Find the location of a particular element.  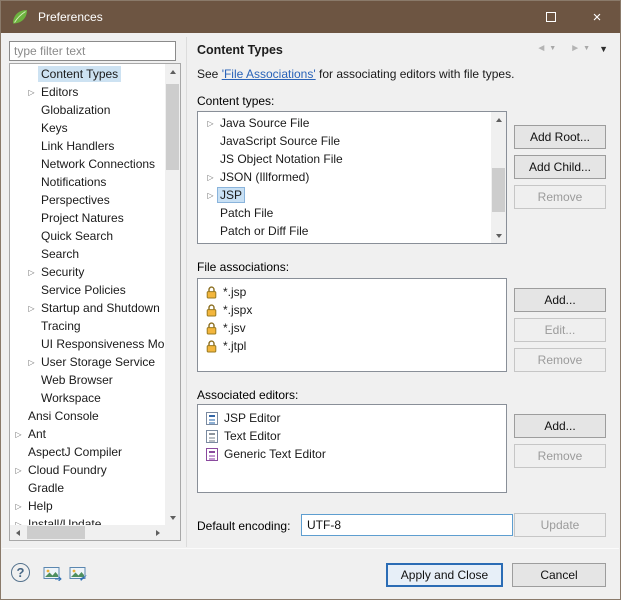

export-preferences-icon is located at coordinates (52, 573).